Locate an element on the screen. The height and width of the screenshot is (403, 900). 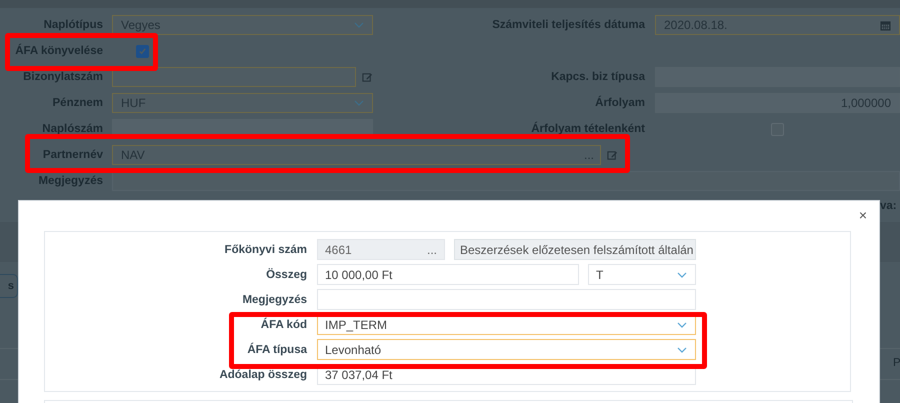
dropdown: IMP_TERM is located at coordinates (506, 324).